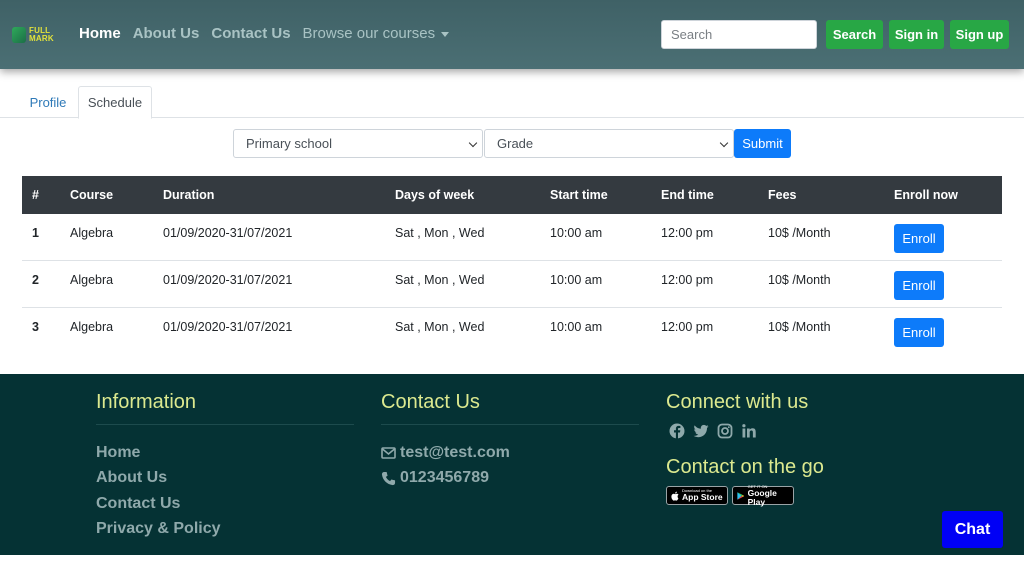 Image resolution: width=1024 pixels, height=566 pixels. What do you see at coordinates (444, 477) in the screenshot?
I see `footer-phone-text: 0123456789` at bounding box center [444, 477].